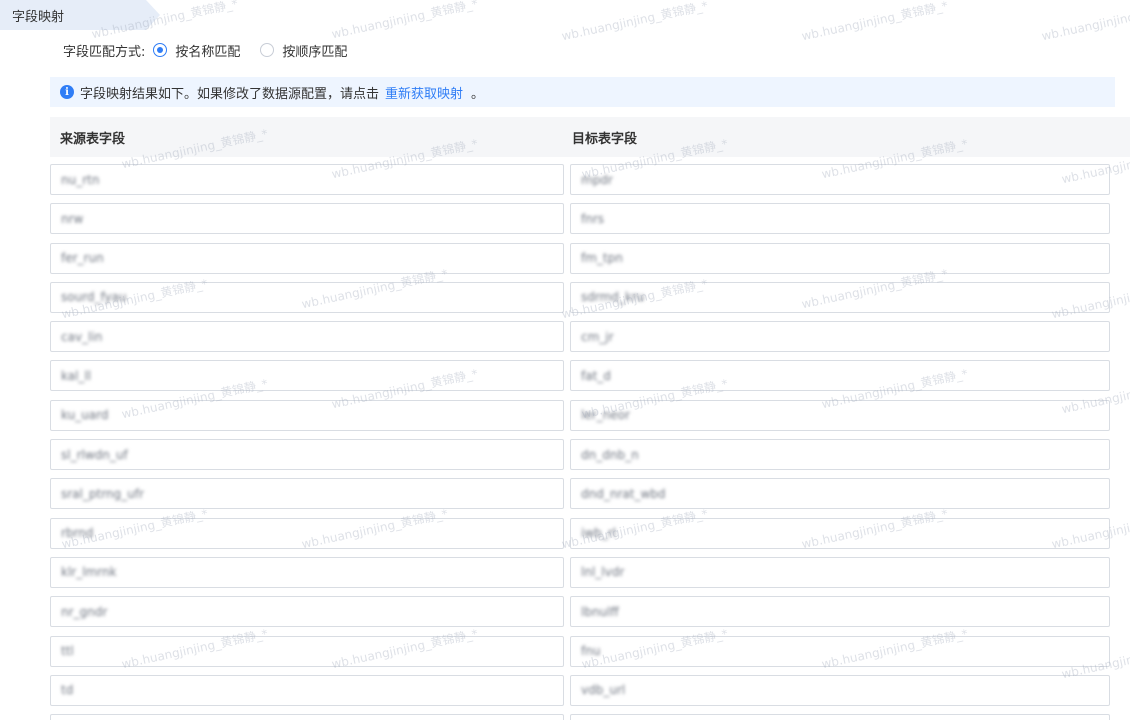  Describe the element at coordinates (307, 297) in the screenshot. I see `source-field-input: sourd_fyau` at that location.